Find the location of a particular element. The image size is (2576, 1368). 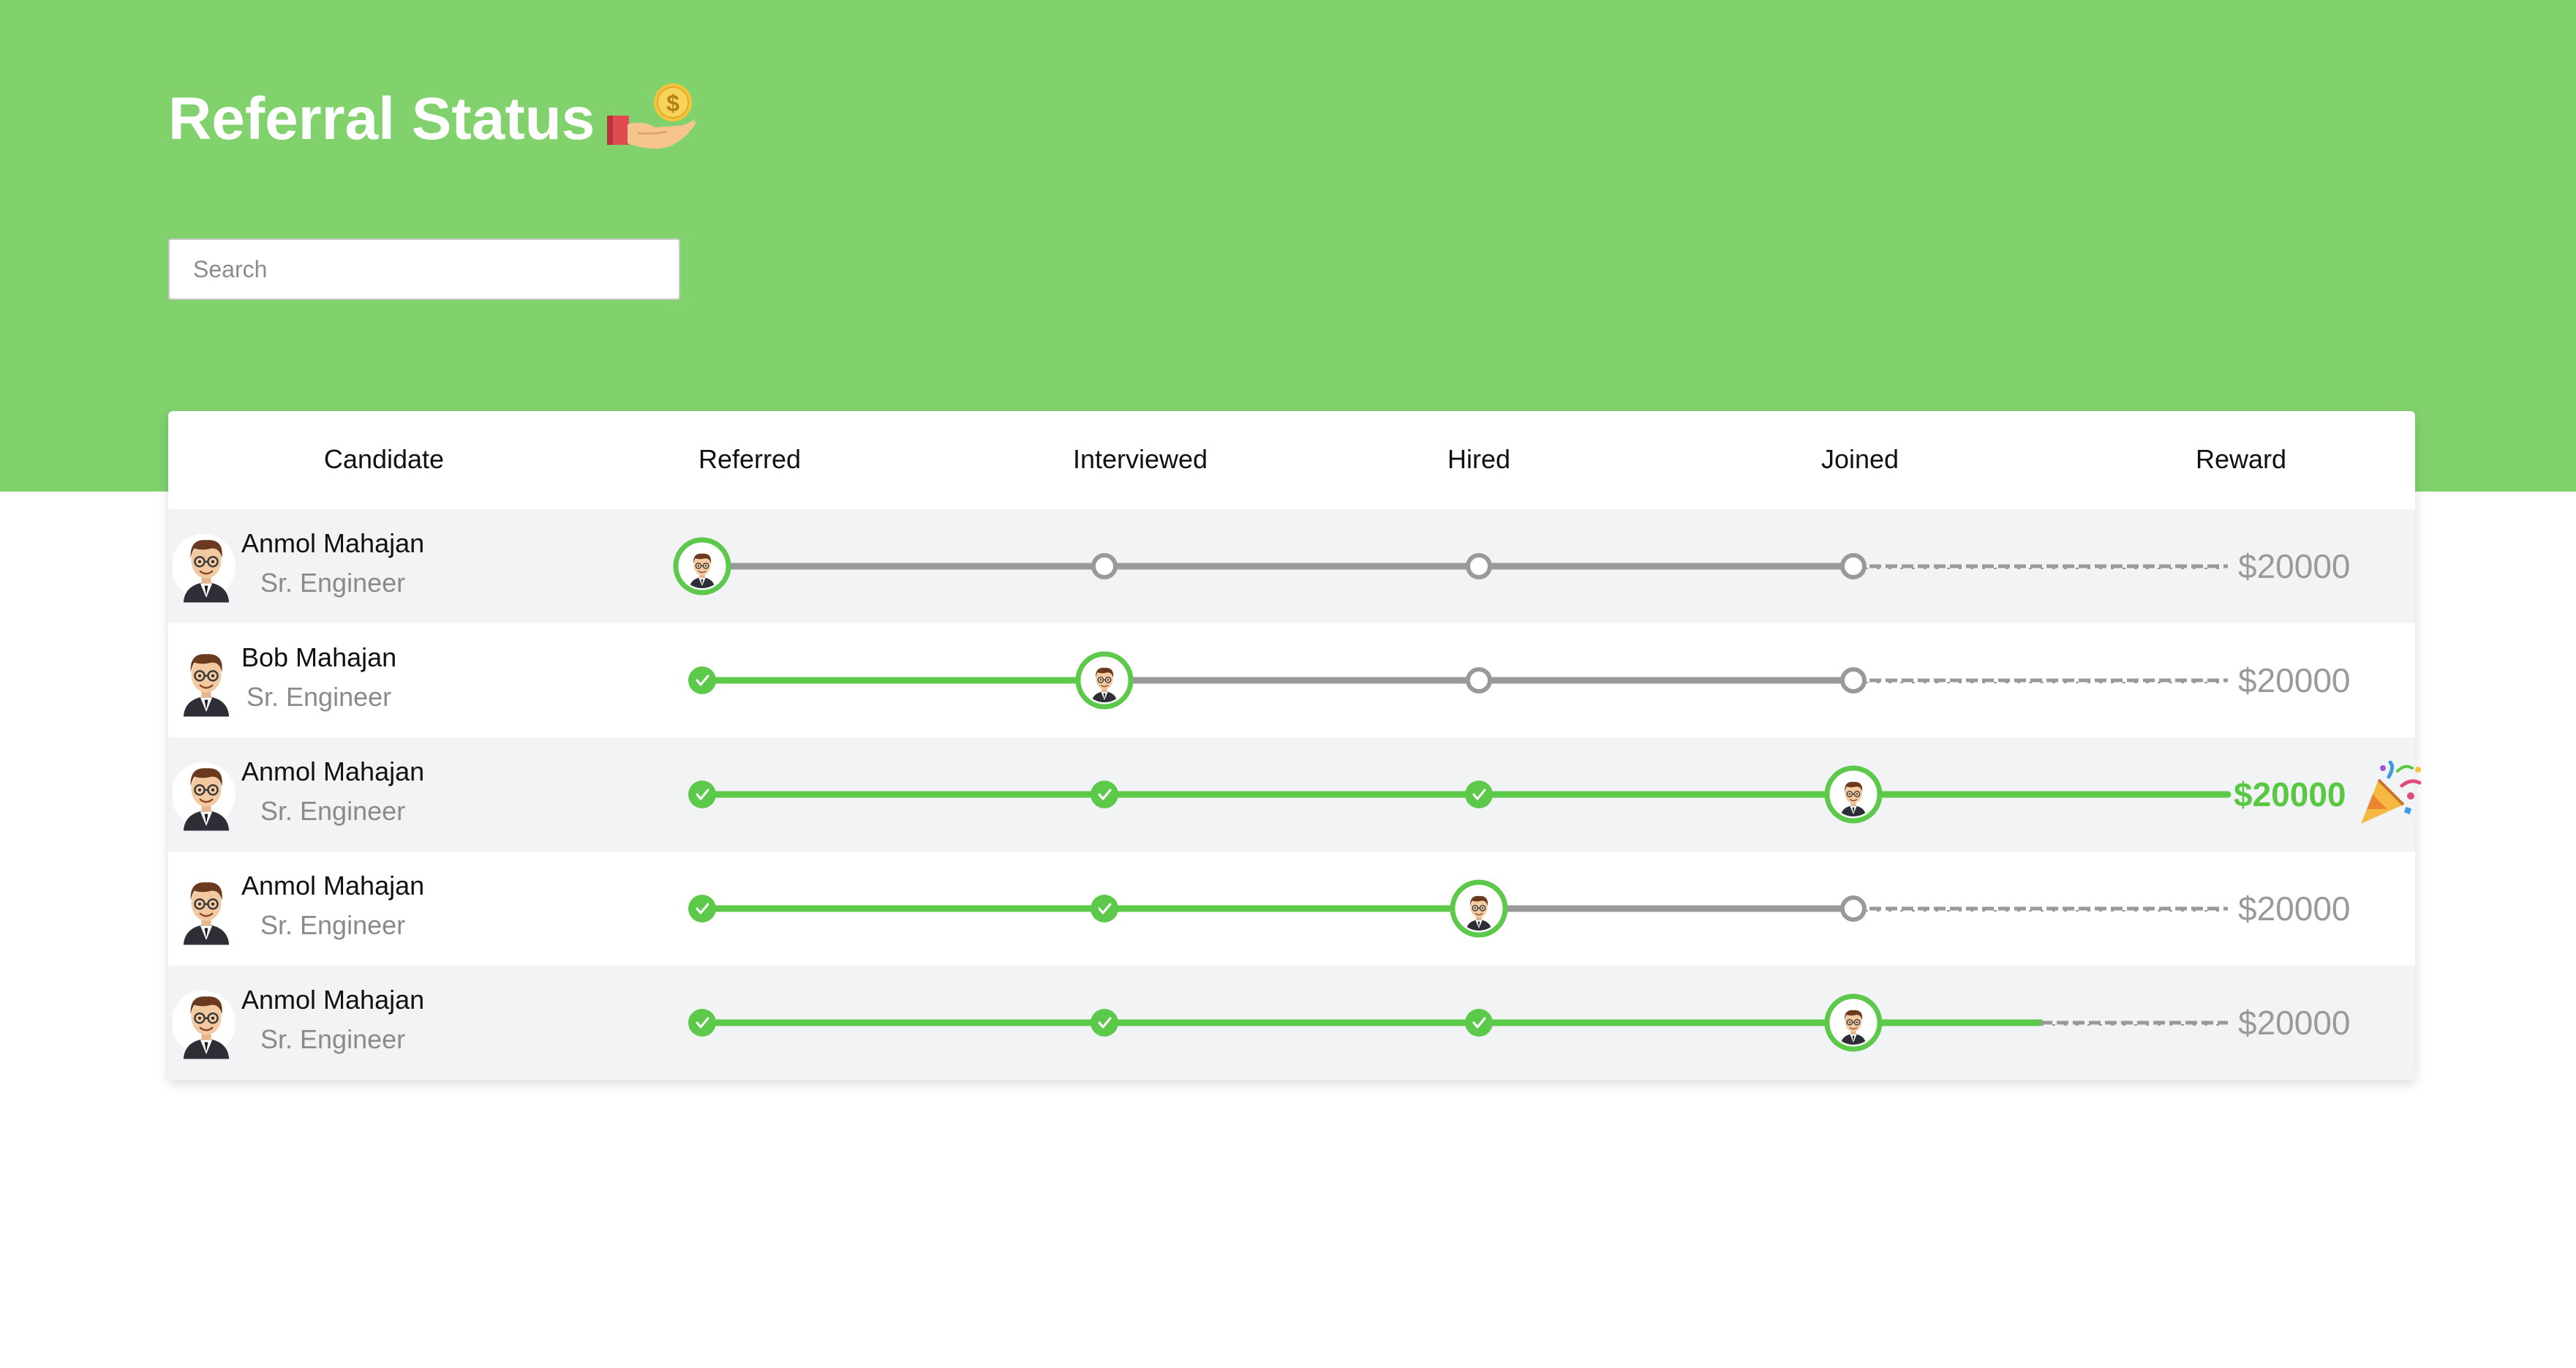

search-input is located at coordinates (424, 269).